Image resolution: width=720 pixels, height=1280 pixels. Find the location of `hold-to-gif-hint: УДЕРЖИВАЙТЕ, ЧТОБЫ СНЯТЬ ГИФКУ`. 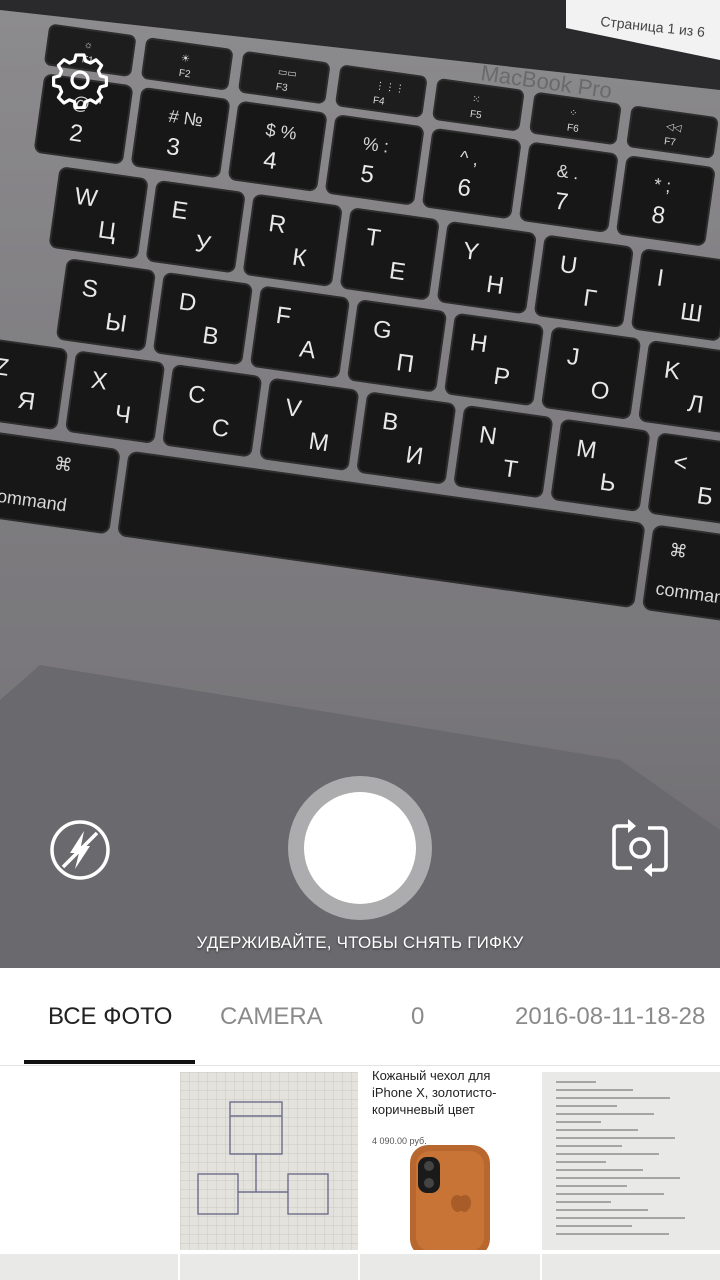

hold-to-gif-hint: УДЕРЖИВАЙТЕ, ЧТОБЫ СНЯТЬ ГИФКУ is located at coordinates (360, 942).